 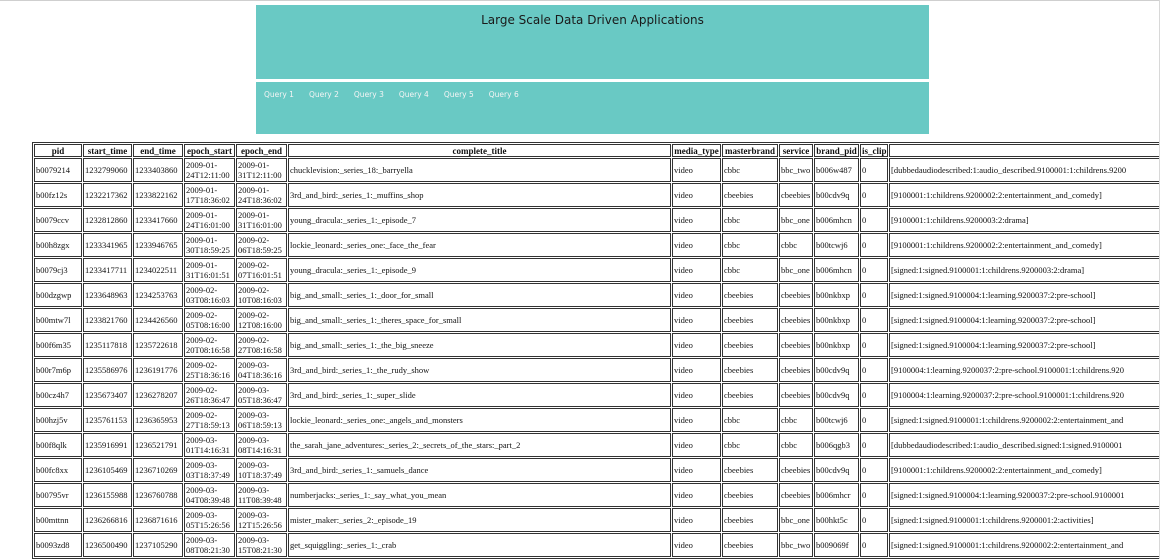 What do you see at coordinates (158, 195) in the screenshot?
I see `cell-end-time: 1233822162` at bounding box center [158, 195].